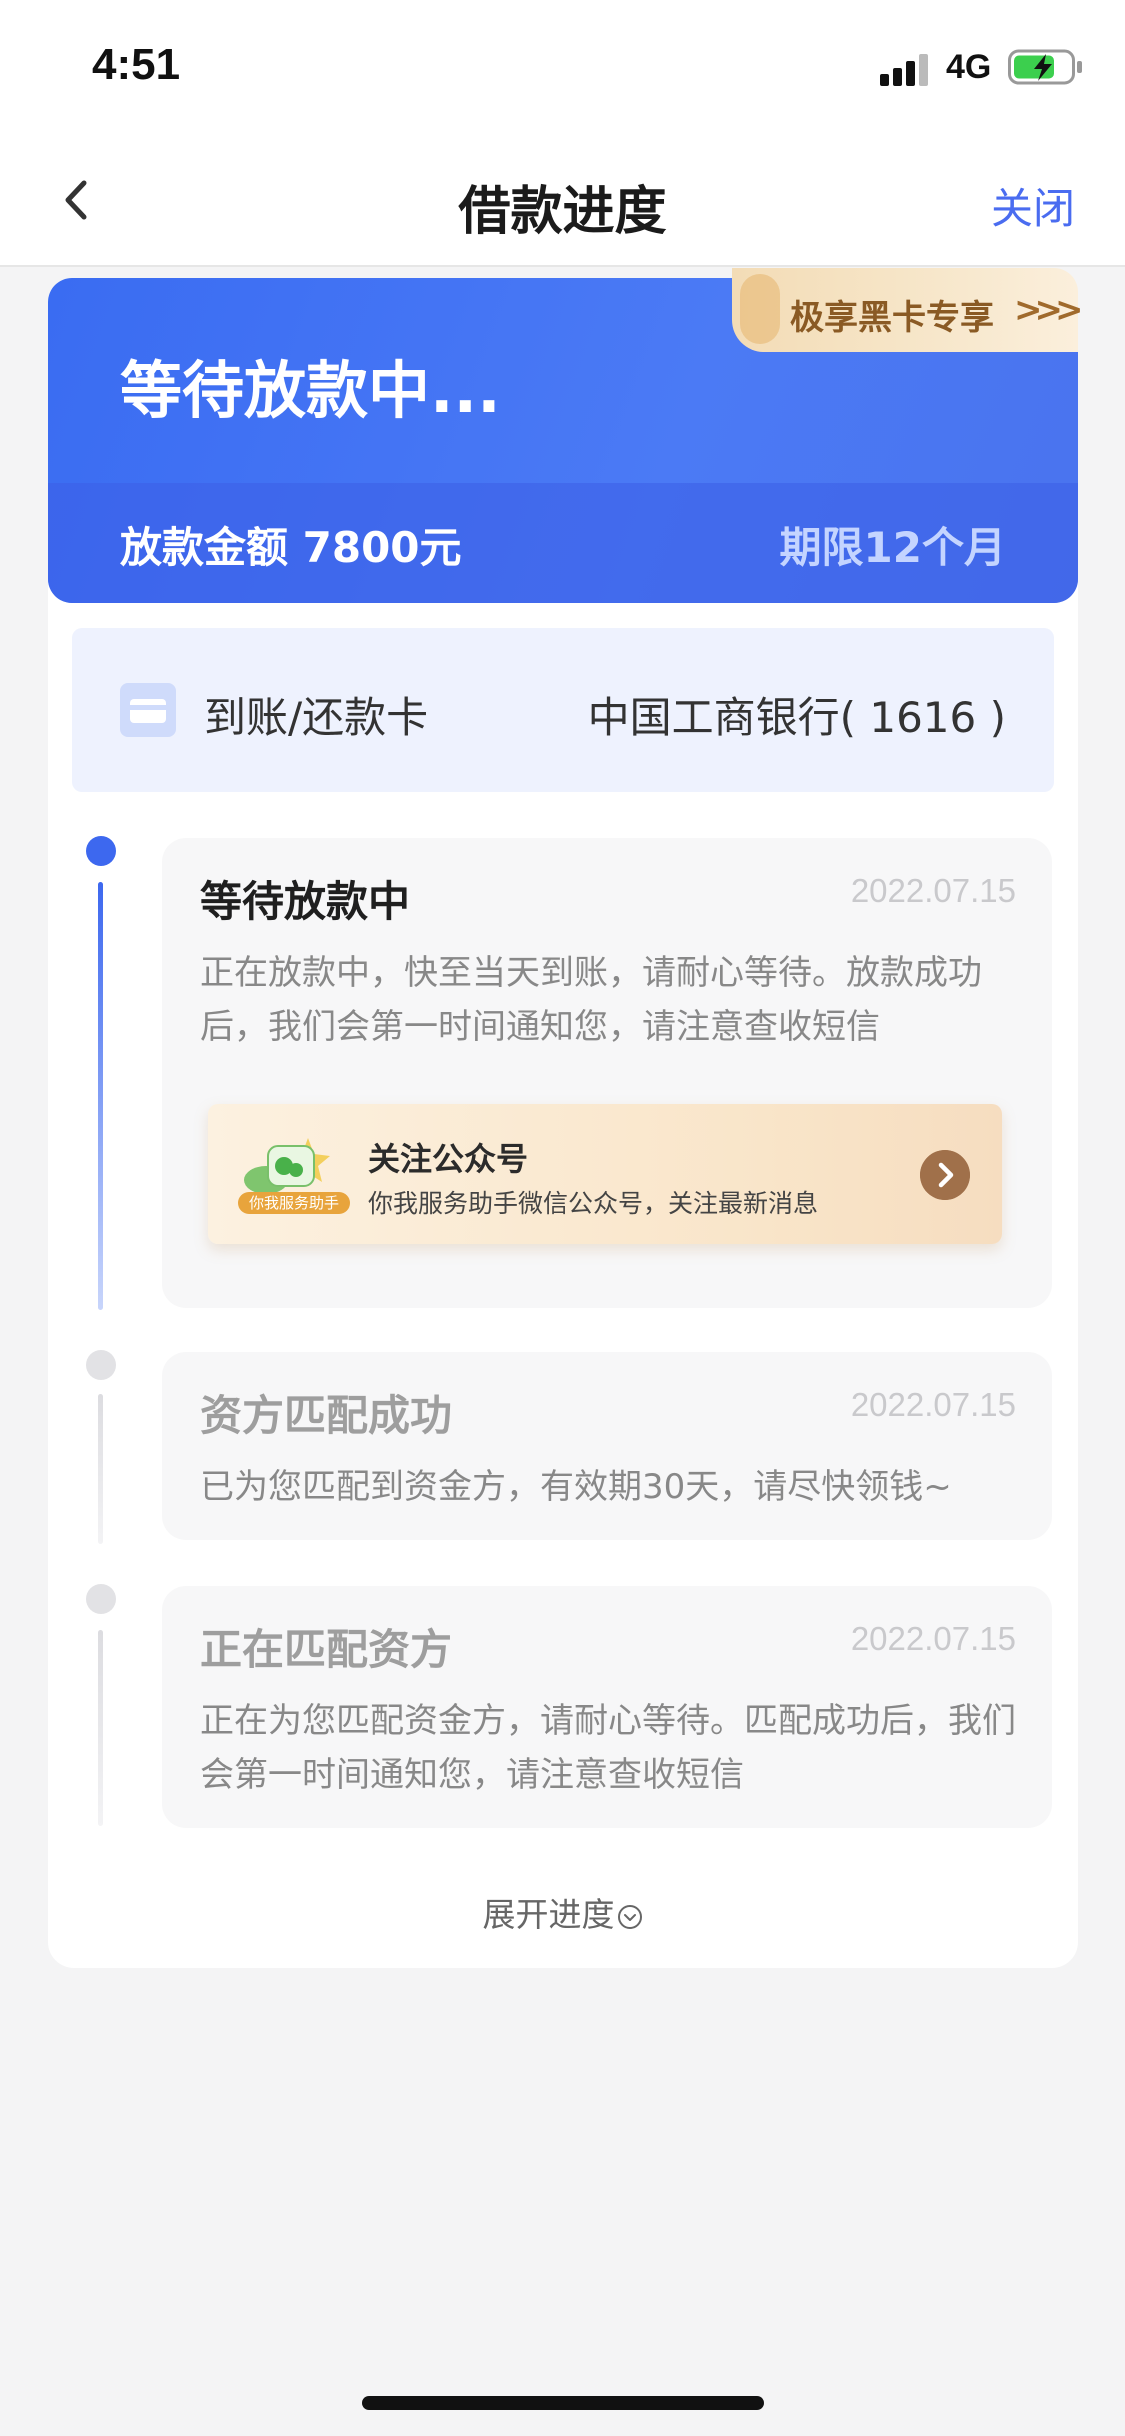 This screenshot has width=1125, height=2436. What do you see at coordinates (100, 1096) in the screenshot?
I see `timeline-line-active` at bounding box center [100, 1096].